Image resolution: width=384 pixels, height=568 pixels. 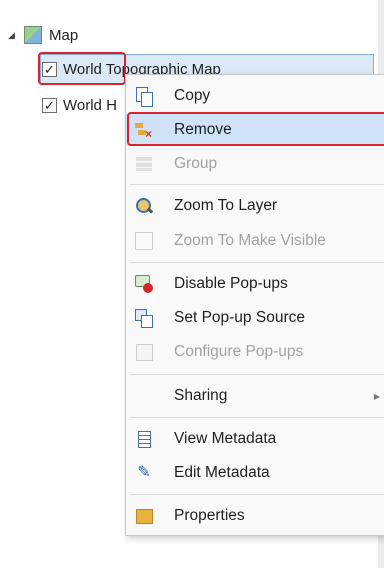 What do you see at coordinates (144, 241) in the screenshot?
I see `zoom-to-make-visible-icon` at bounding box center [144, 241].